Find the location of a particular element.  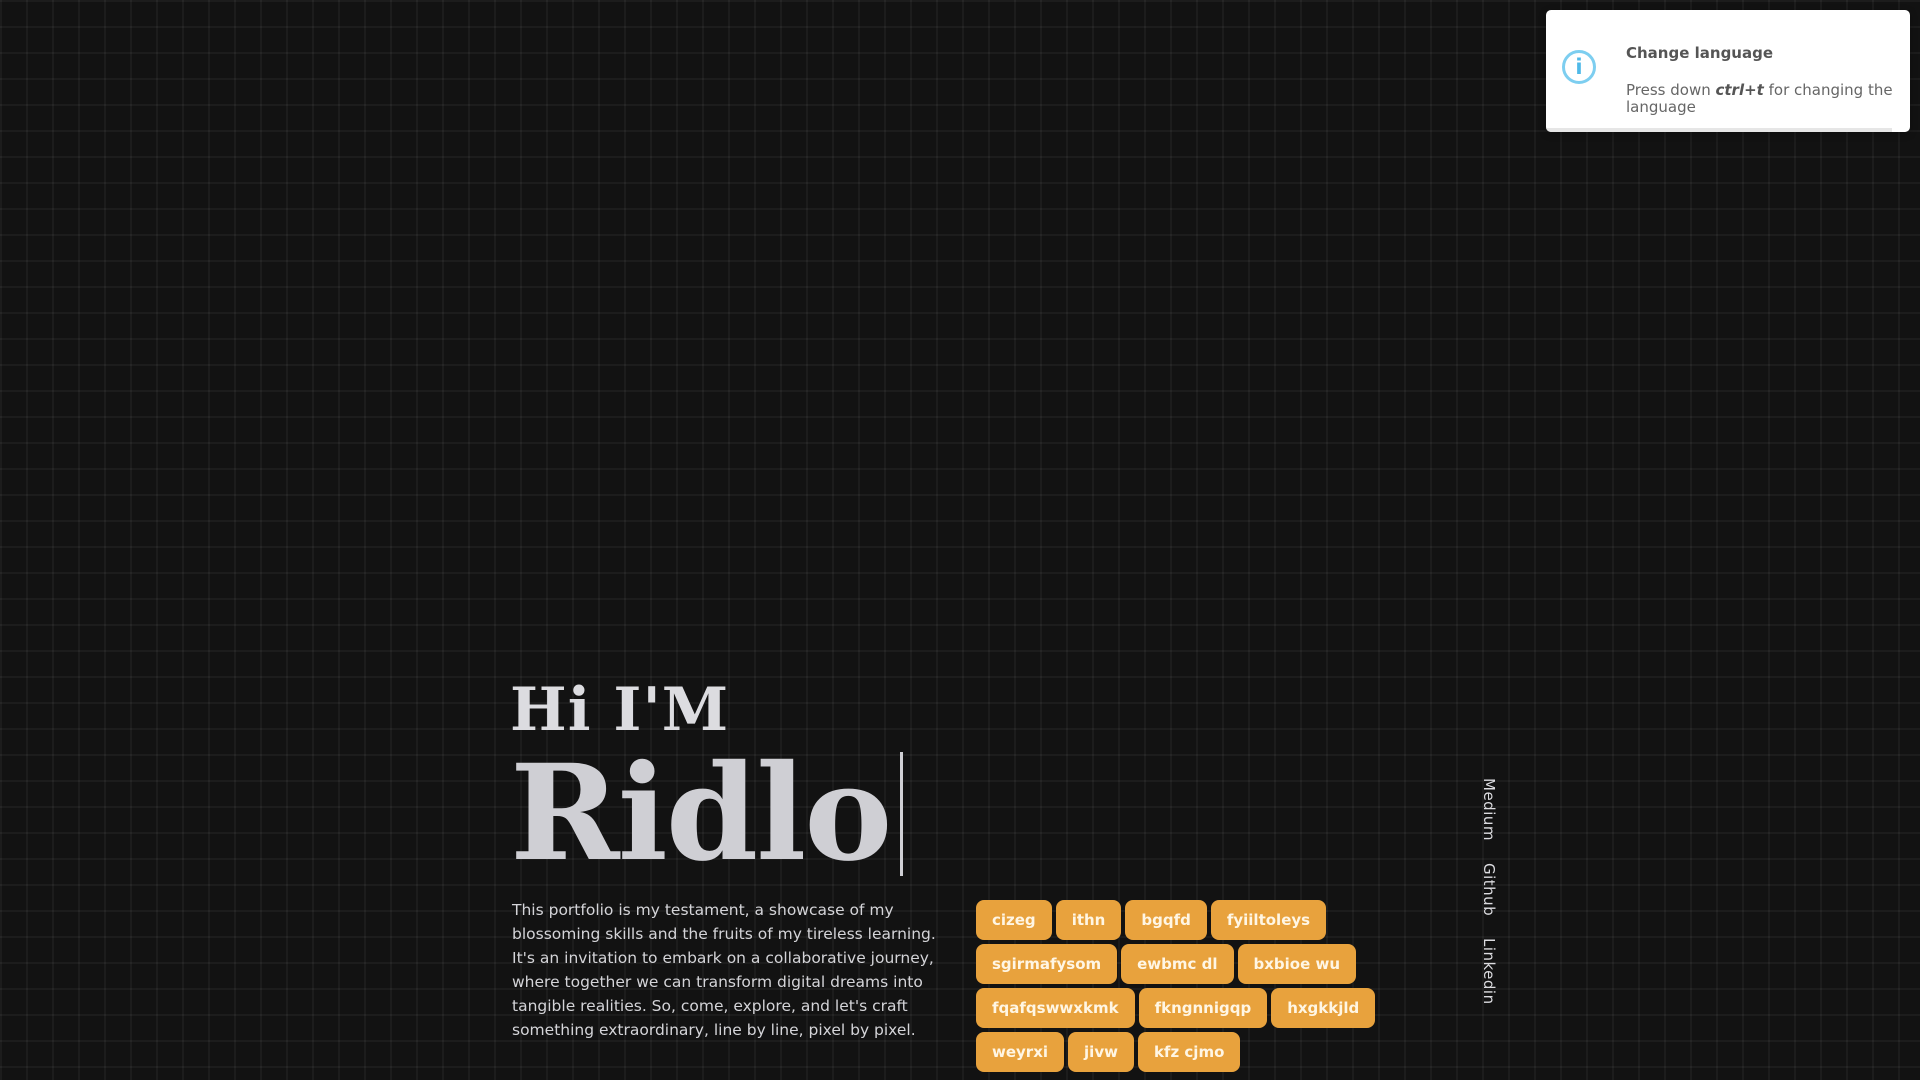

skill-tag: ewbmc dl is located at coordinates (1177, 964).